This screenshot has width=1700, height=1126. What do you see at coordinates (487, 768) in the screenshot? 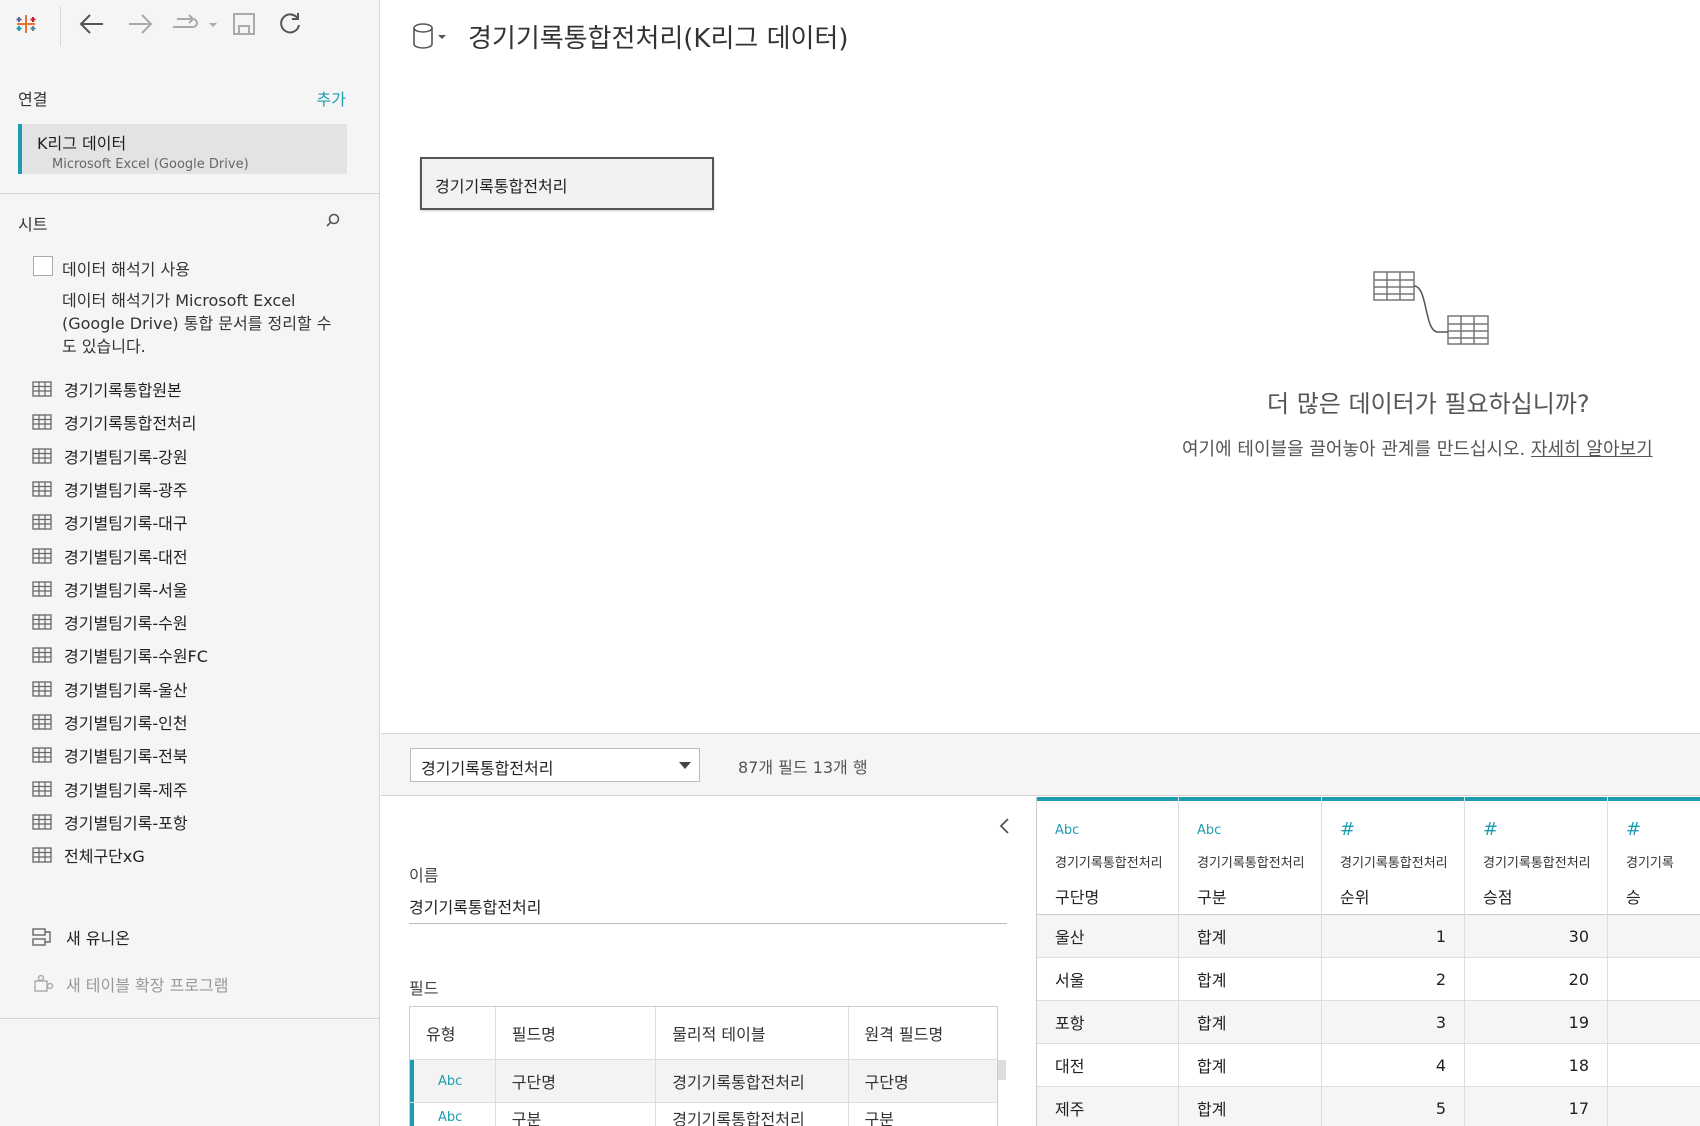
I see `table-select-value: 경기기록통합전처리` at bounding box center [487, 768].